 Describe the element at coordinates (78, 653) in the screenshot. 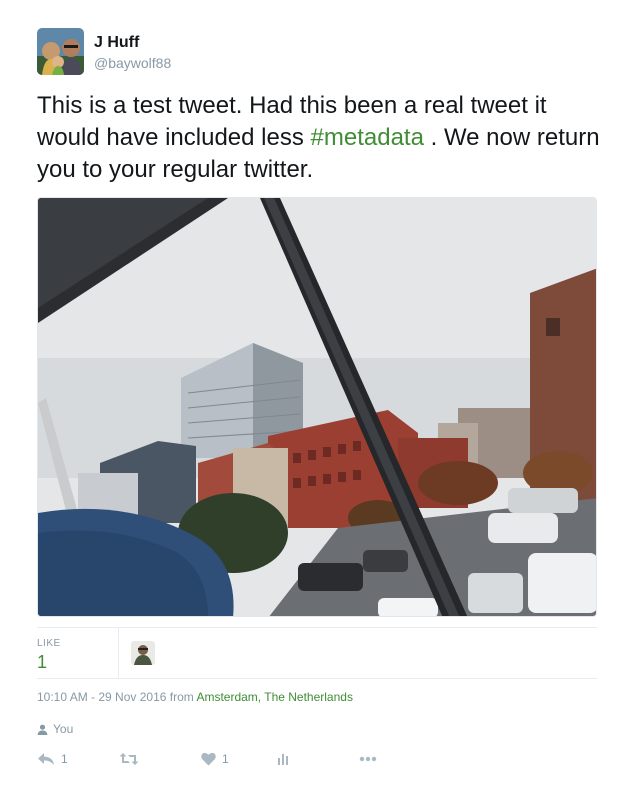

I see `likes-stat: LIKE 1` at that location.